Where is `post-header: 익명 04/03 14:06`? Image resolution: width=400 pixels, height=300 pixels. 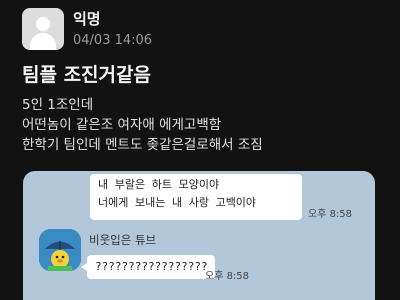
post-header: 익명 04/03 14:06 is located at coordinates (202, 30).